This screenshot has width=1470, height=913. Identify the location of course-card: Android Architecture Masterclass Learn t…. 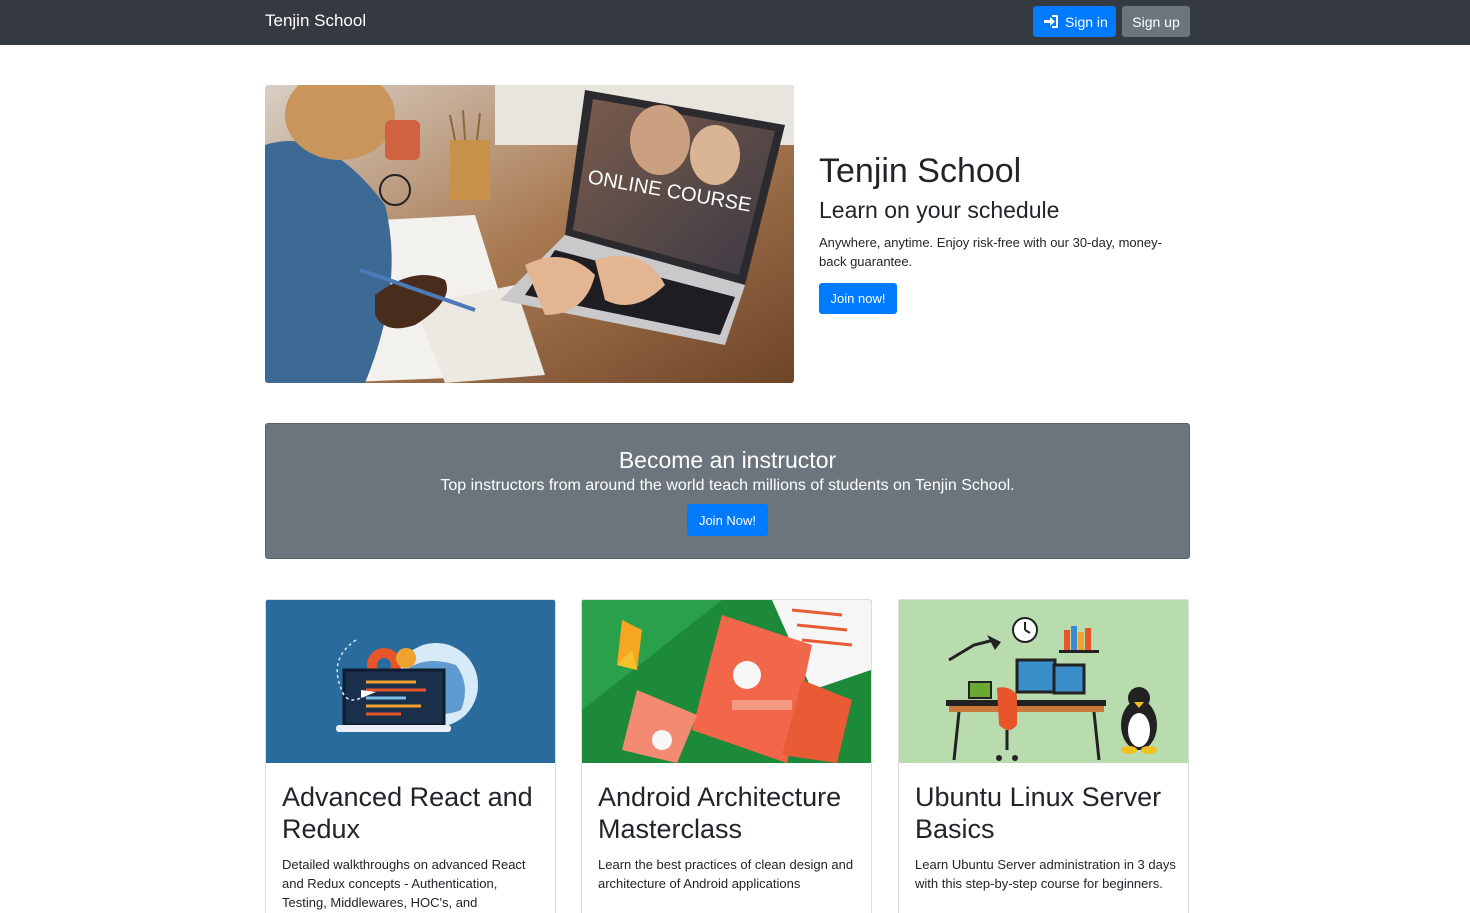
(726, 756).